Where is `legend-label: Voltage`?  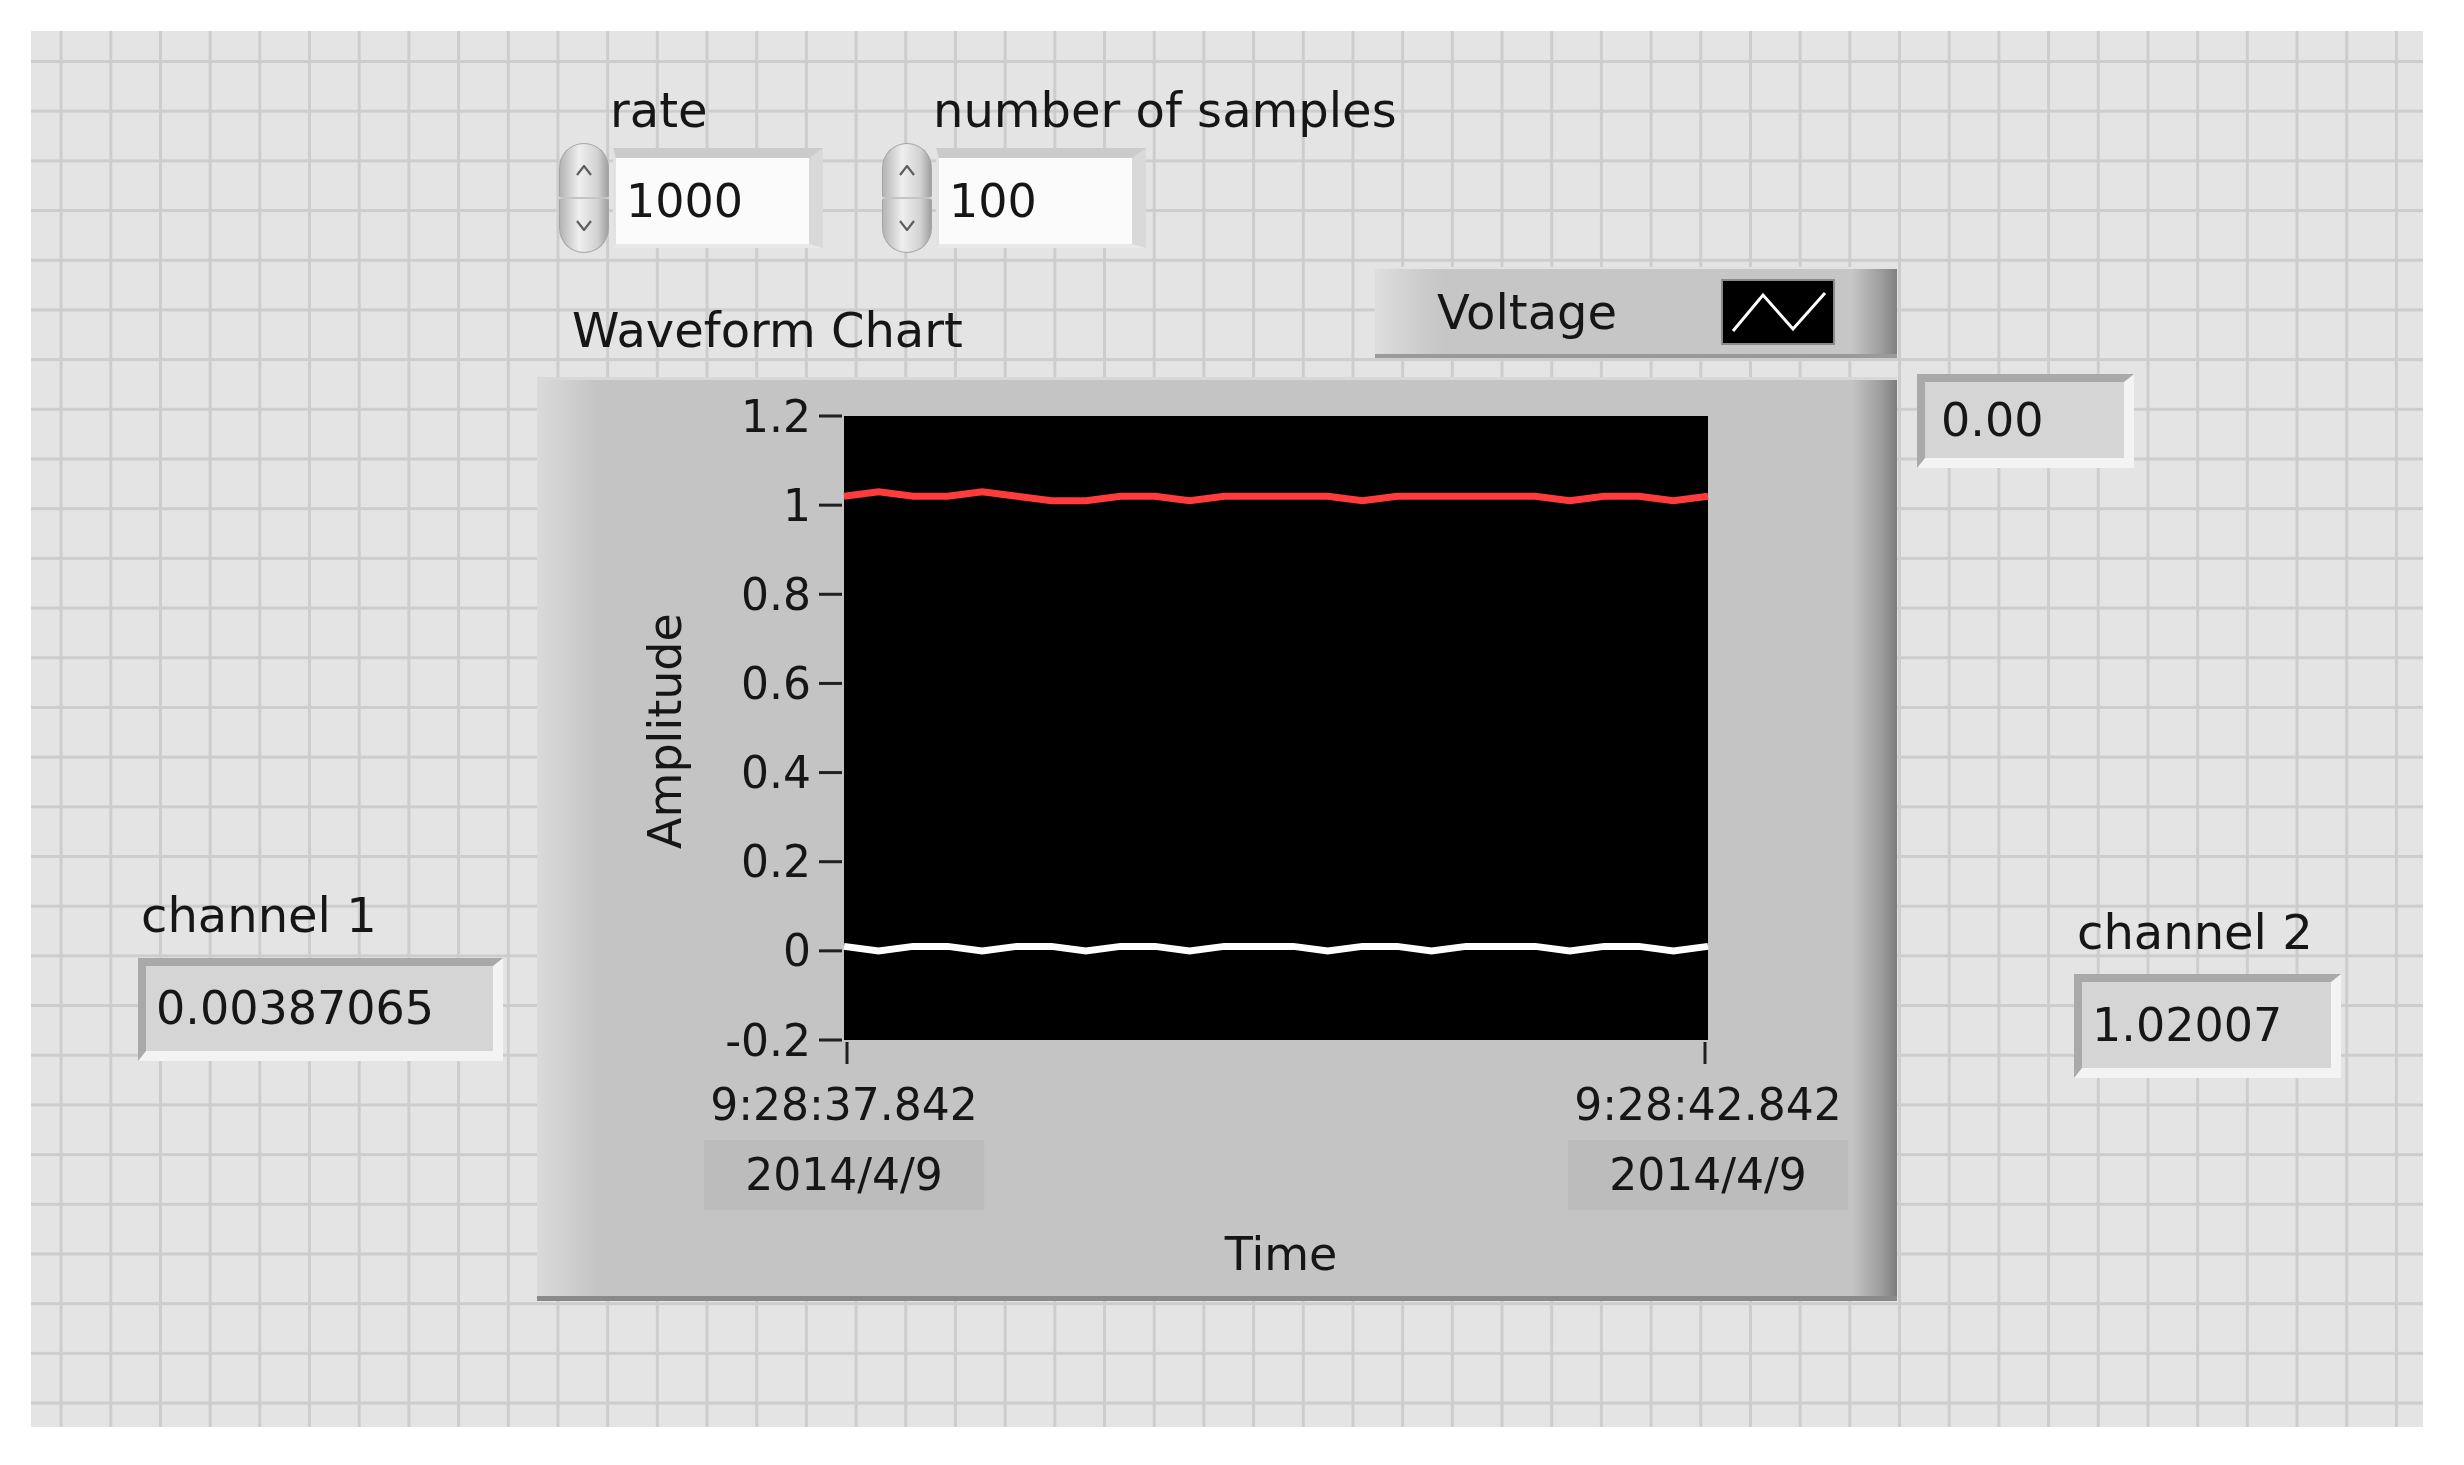 legend-label: Voltage is located at coordinates (1527, 312).